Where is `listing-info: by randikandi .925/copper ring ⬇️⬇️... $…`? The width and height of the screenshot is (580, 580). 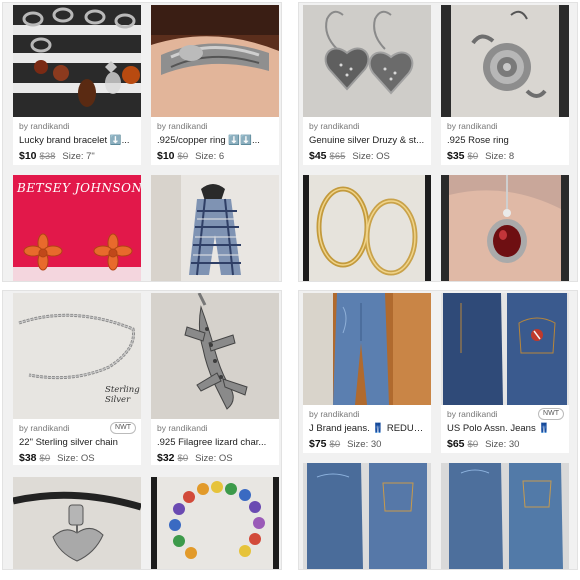
listing-info: by randikandi .925/copper ring ⬇️⬇️... $… is located at coordinates (215, 141).